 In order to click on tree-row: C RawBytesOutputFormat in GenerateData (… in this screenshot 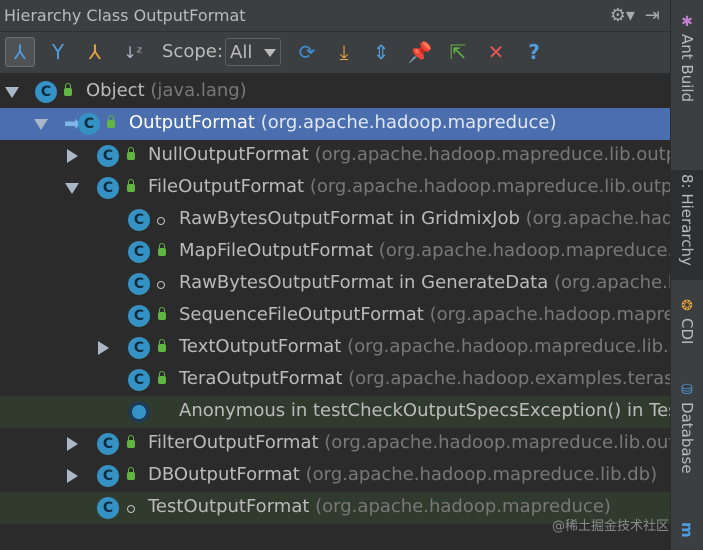, I will do `click(335, 284)`.